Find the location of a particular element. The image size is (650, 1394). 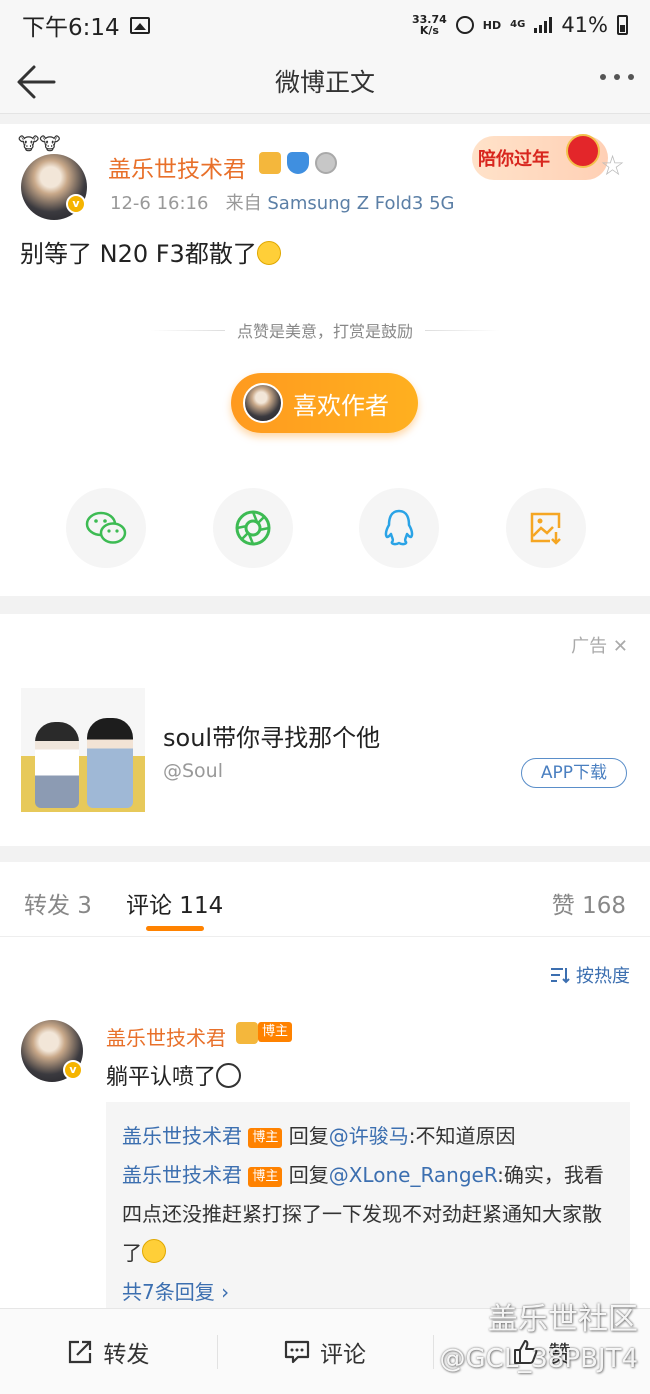

like-author-label: 喜欢作者 is located at coordinates (341, 405).